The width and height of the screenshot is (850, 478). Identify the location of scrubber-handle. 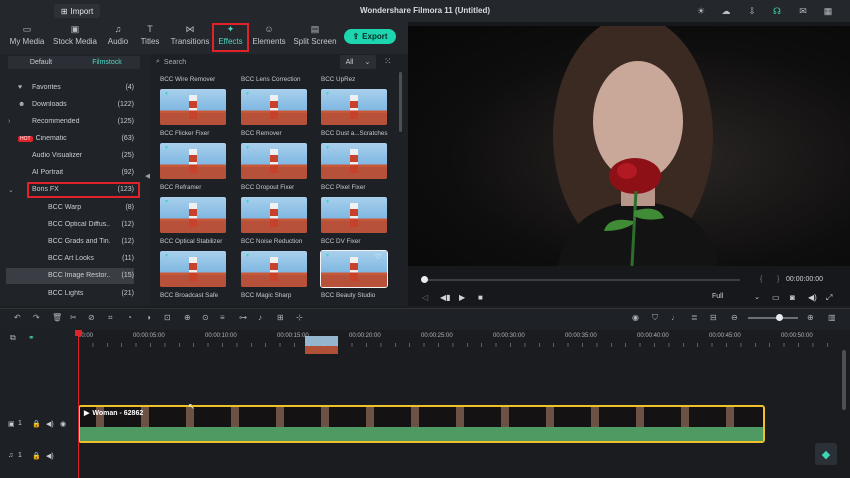
(424, 279).